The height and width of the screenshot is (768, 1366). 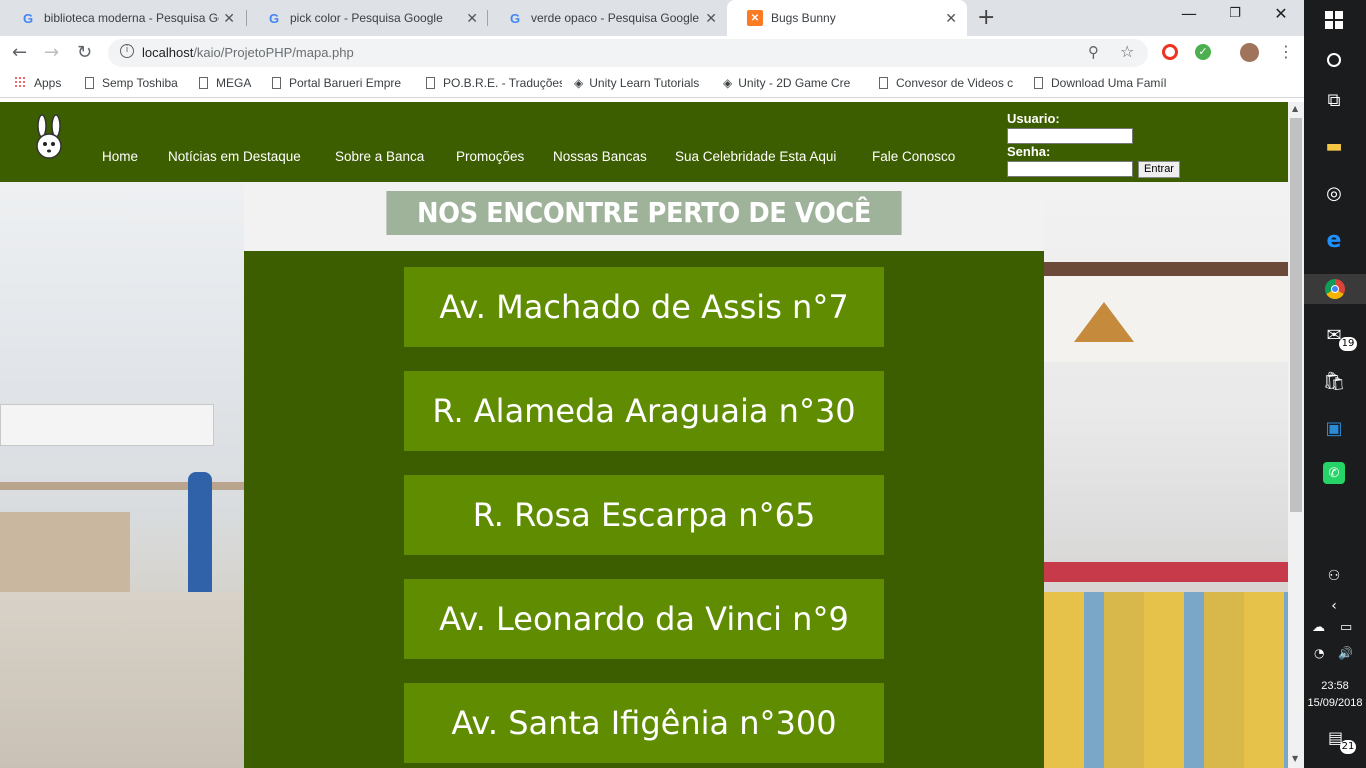 I want to click on check-extension-icon: ✓, so click(x=1203, y=52).